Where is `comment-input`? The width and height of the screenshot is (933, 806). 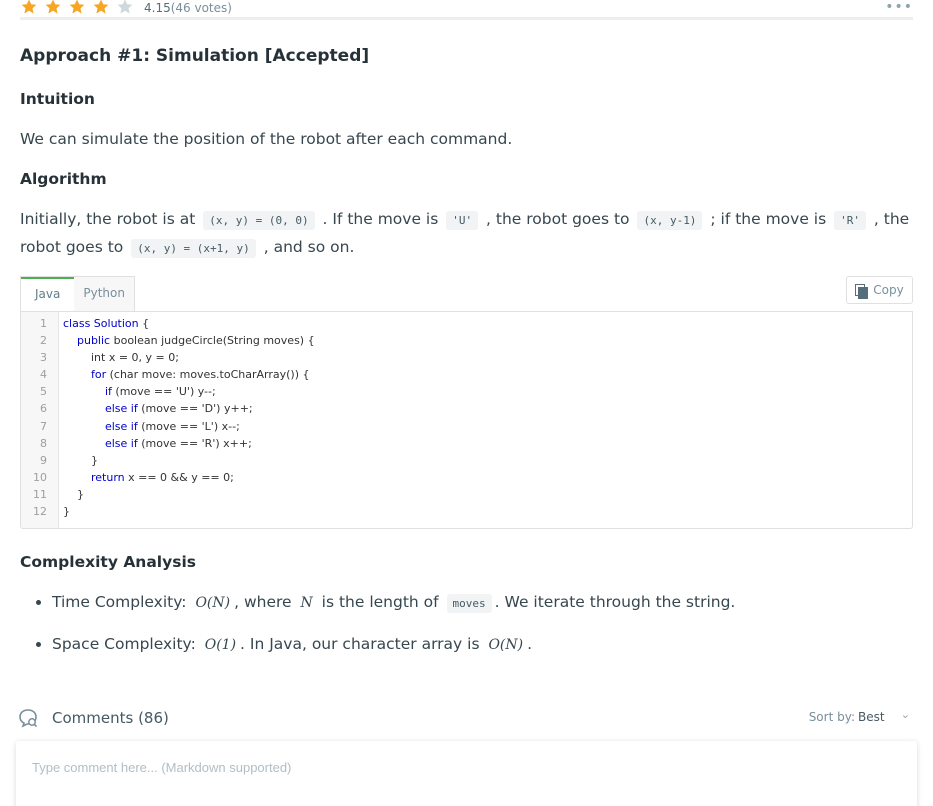 comment-input is located at coordinates (466, 767).